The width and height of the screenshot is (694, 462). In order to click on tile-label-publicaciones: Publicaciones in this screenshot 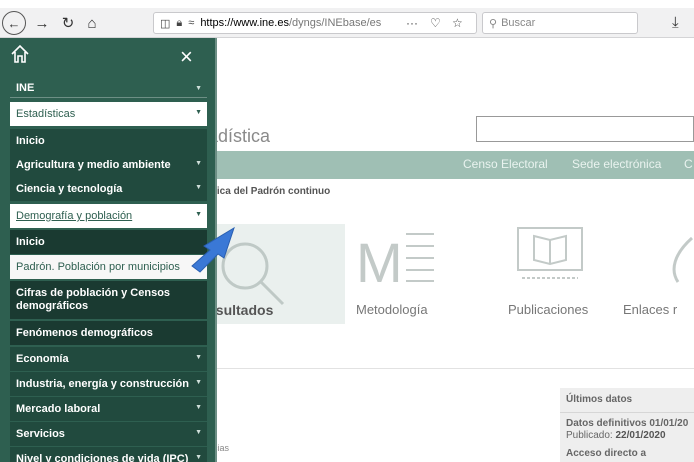, I will do `click(548, 309)`.